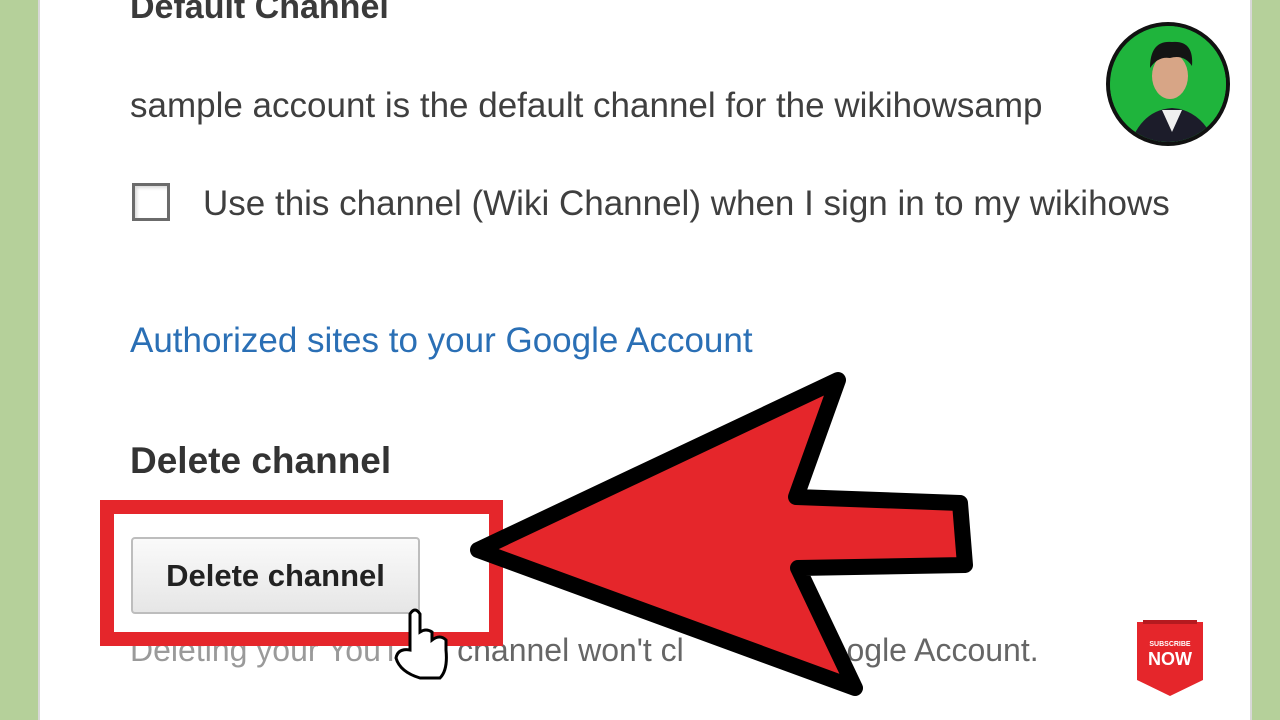 Image resolution: width=1280 pixels, height=720 pixels. What do you see at coordinates (1170, 644) in the screenshot?
I see `subscribe-top-text: SUBSCRIBE` at bounding box center [1170, 644].